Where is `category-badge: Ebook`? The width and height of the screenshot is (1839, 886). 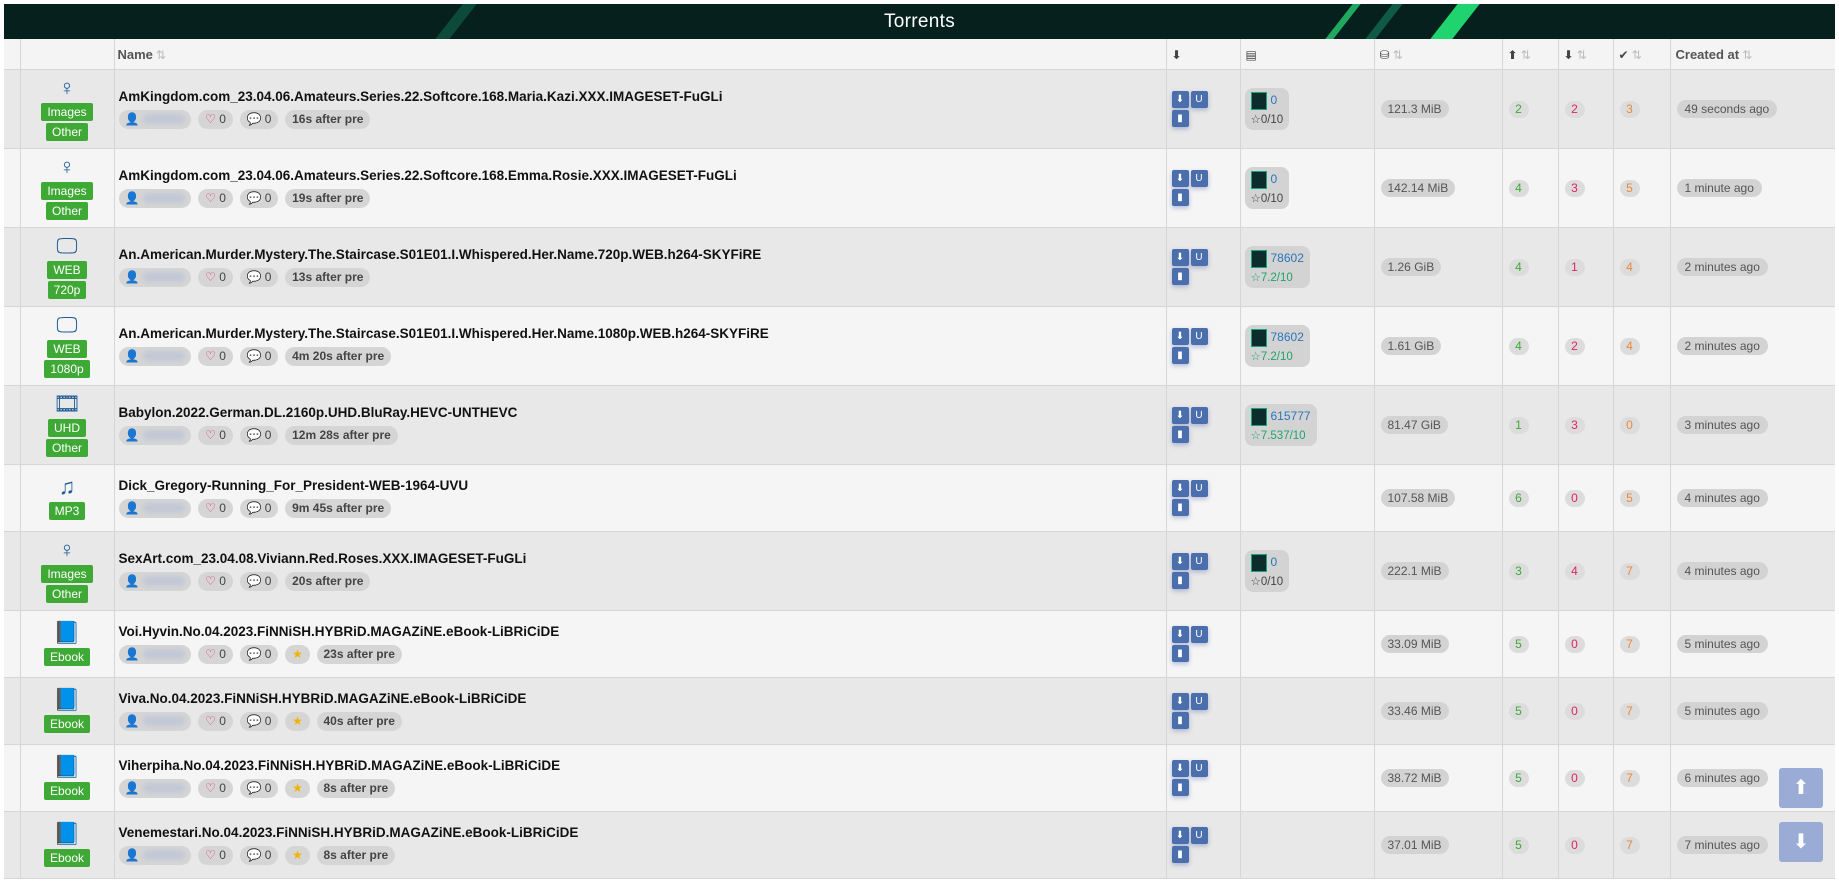
category-badge: Ebook is located at coordinates (67, 657).